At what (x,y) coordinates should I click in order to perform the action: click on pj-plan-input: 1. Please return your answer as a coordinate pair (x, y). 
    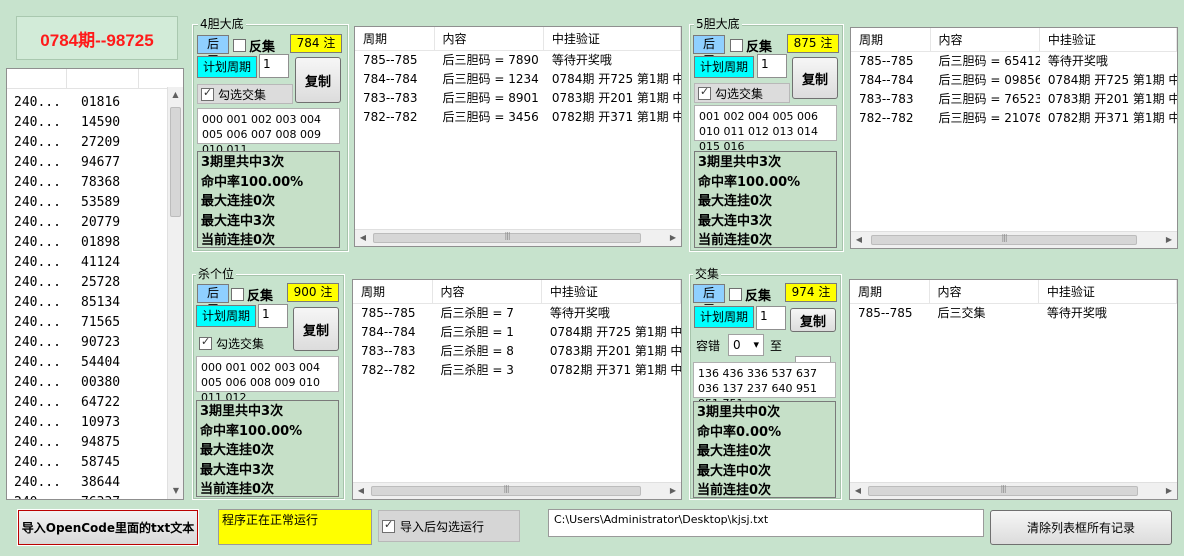
    Looking at the image, I should click on (771, 318).